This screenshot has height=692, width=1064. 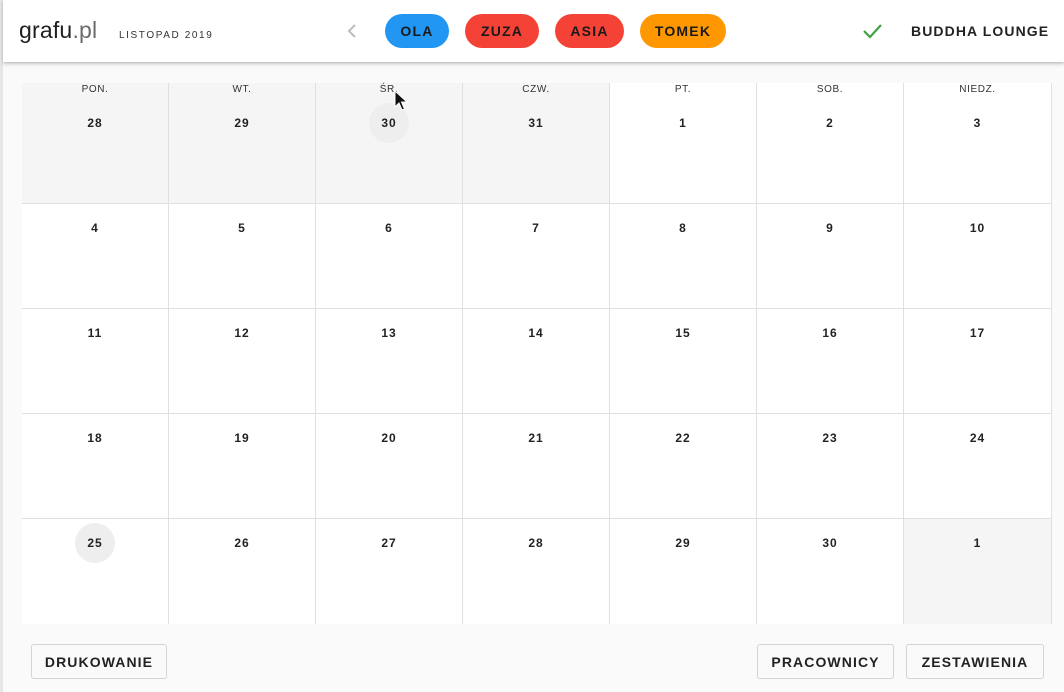 What do you see at coordinates (830, 228) in the screenshot?
I see `day-number: 9` at bounding box center [830, 228].